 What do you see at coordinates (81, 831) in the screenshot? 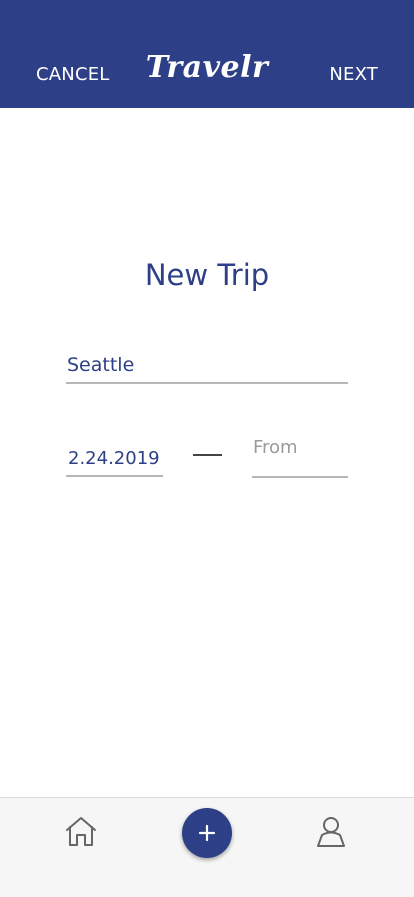
I see `home-icon` at bounding box center [81, 831].